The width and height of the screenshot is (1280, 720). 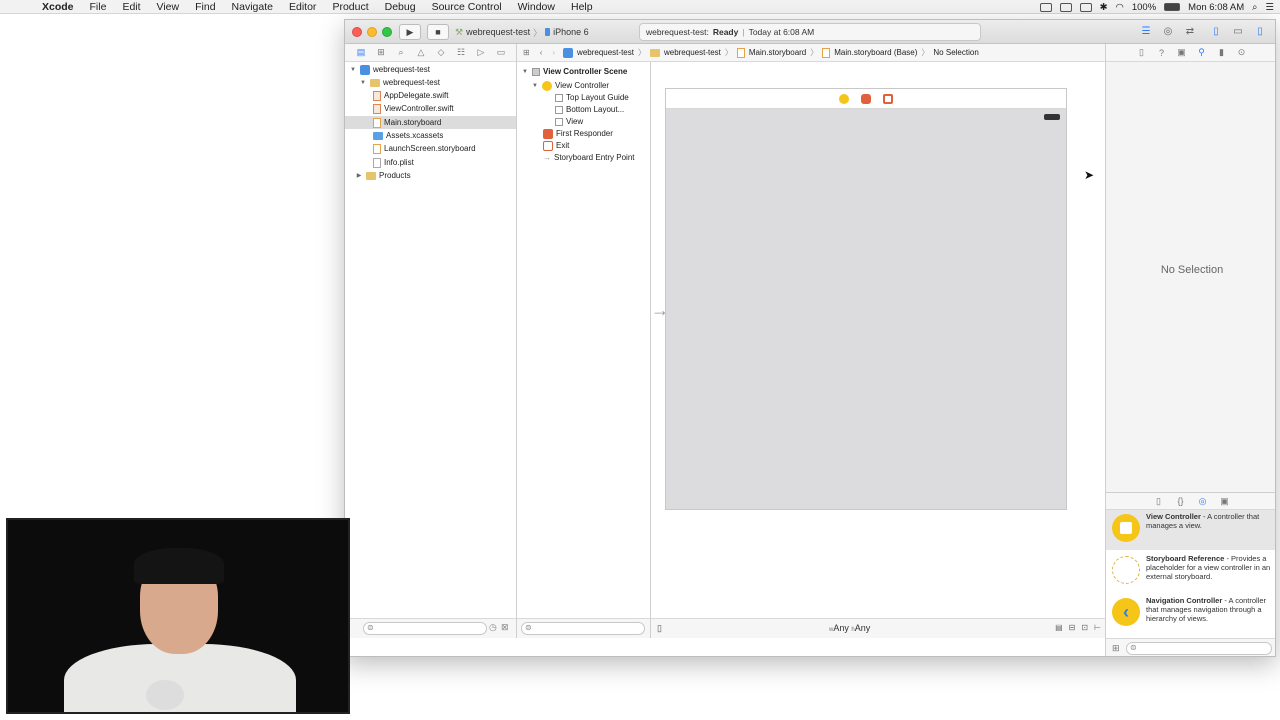 I want to click on outline-row-scene: ▼ View Controller Scene, so click(x=574, y=71).